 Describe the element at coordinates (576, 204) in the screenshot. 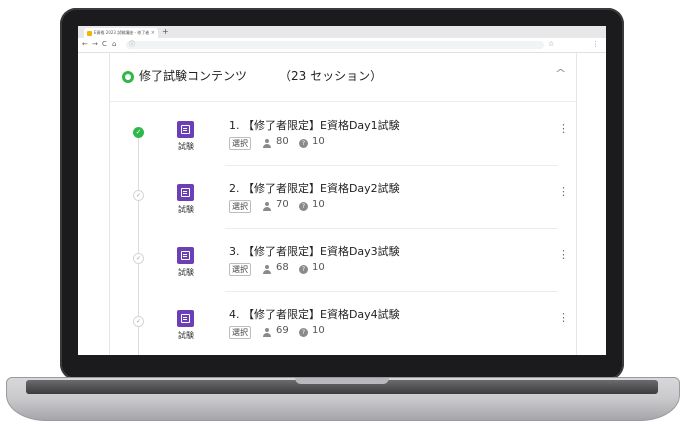

I see `card-border-right` at that location.